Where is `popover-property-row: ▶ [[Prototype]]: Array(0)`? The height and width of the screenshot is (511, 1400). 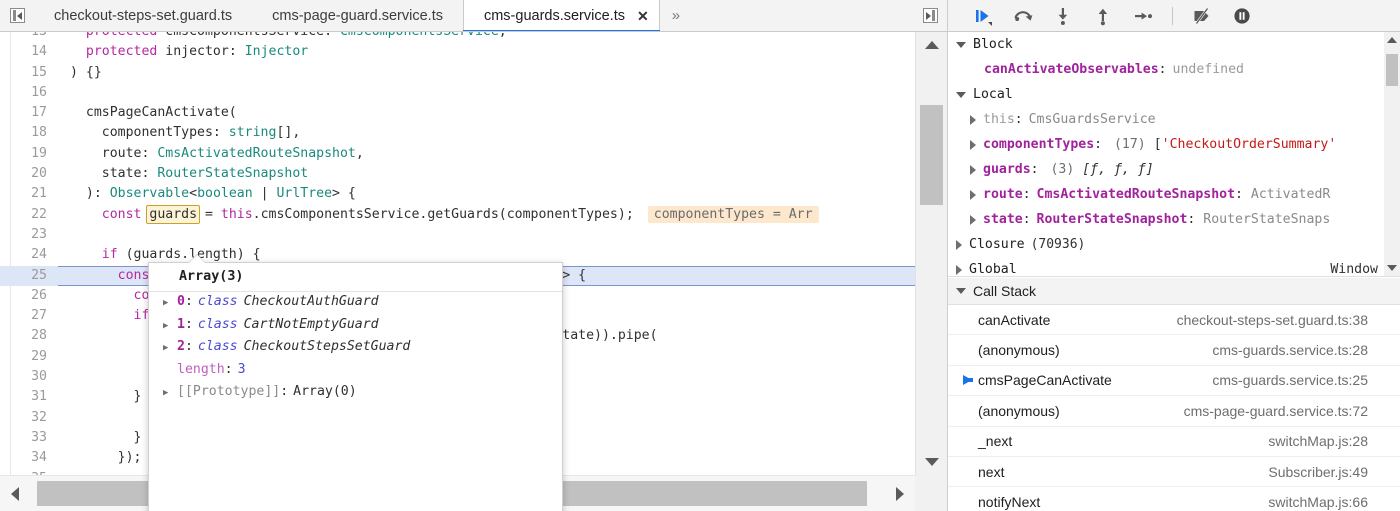 popover-property-row: ▶ [[Prototype]]: Array(0) is located at coordinates (355, 393).